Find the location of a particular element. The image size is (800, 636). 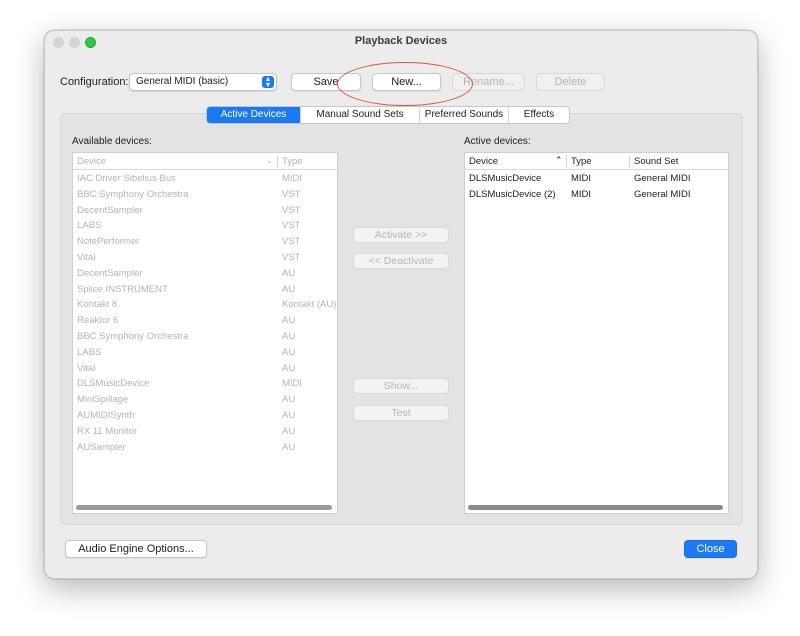

column-sound-set: Sound Set is located at coordinates (656, 161).